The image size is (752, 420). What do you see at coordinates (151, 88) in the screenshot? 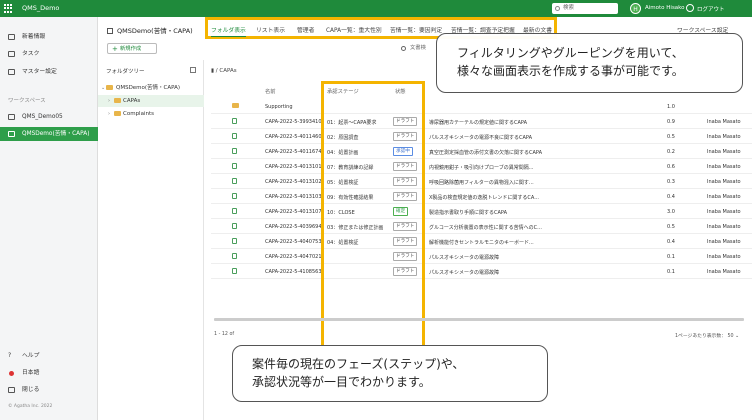
I see `tree-node-root: ⌄ QMSDemo(苦情・CAPA)` at bounding box center [151, 88].